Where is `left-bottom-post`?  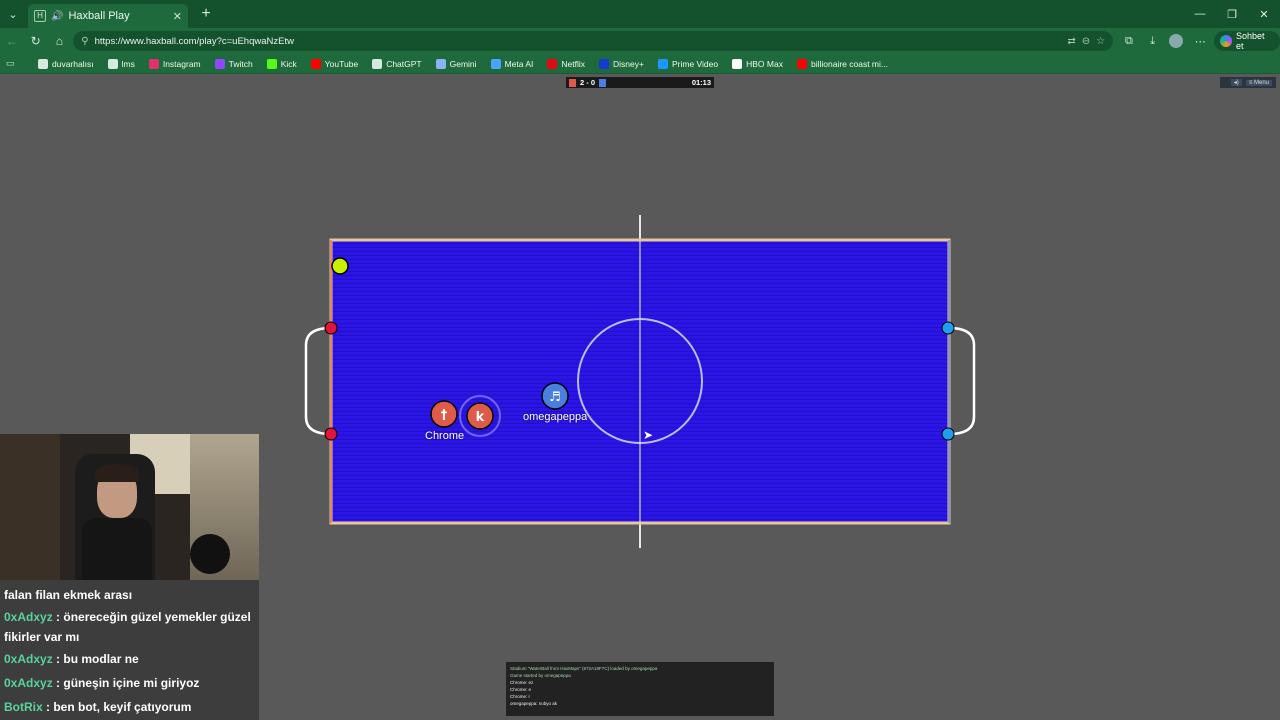 left-bottom-post is located at coordinates (331, 434).